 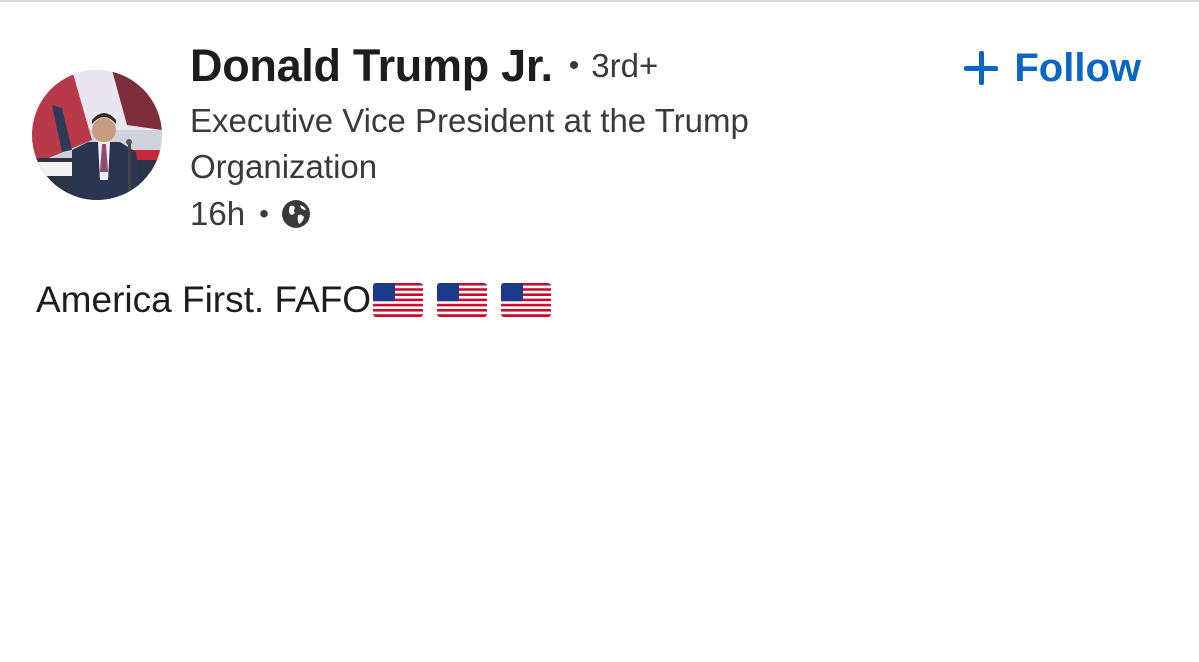 What do you see at coordinates (981, 68) in the screenshot?
I see `plus-icon` at bounding box center [981, 68].